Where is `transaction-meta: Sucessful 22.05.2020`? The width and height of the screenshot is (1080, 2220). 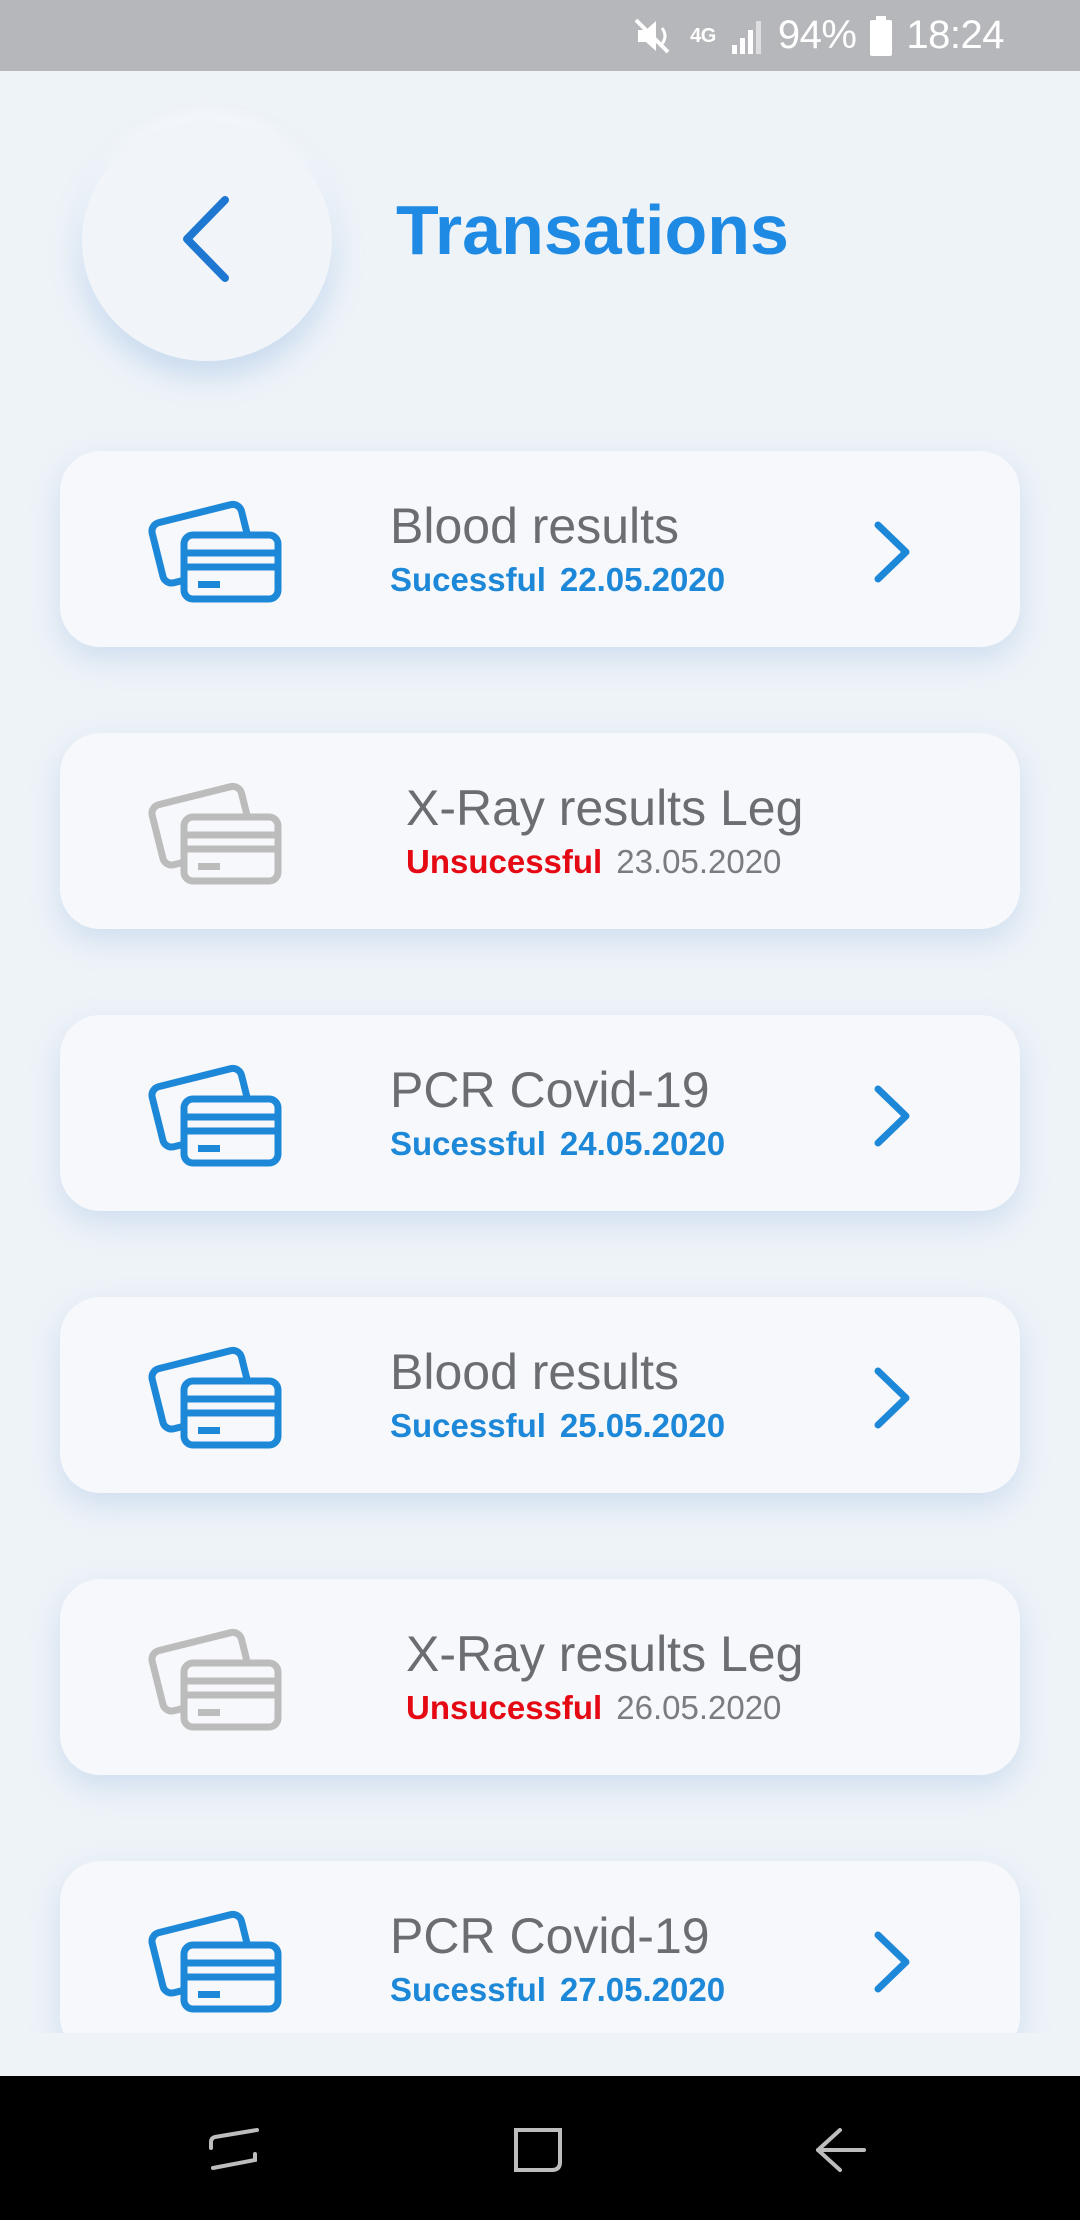
transaction-meta: Sucessful 22.05.2020 is located at coordinates (557, 579).